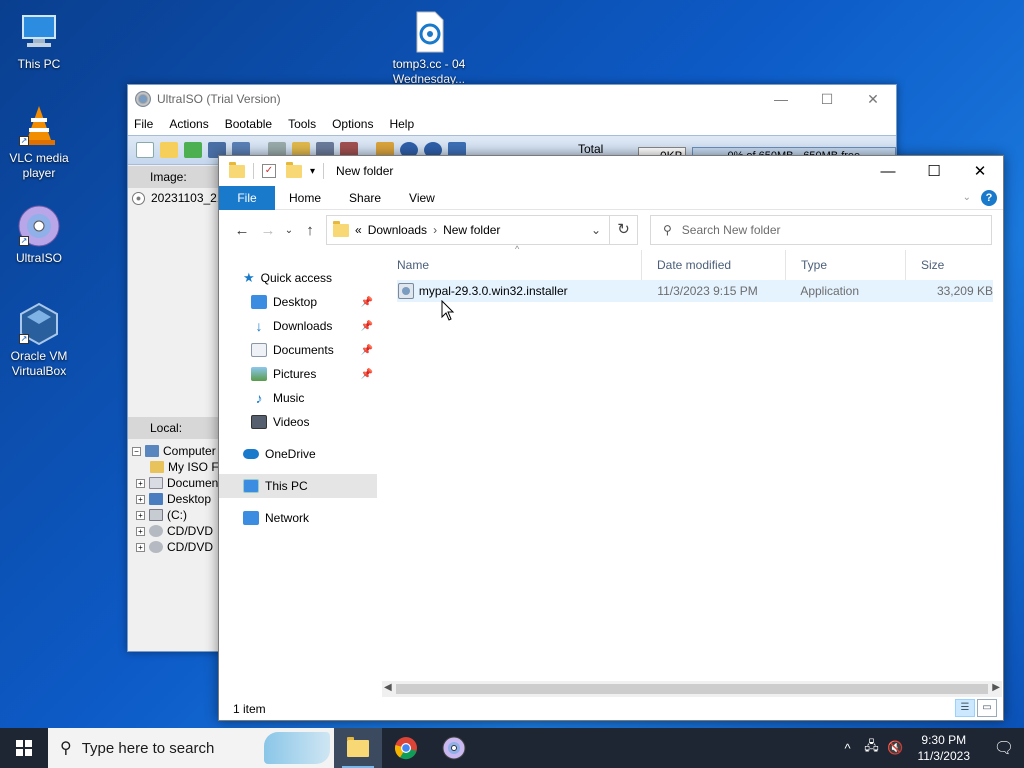 This screenshot has width=1024, height=768. I want to click on properties-check-icon: ✓, so click(269, 171).